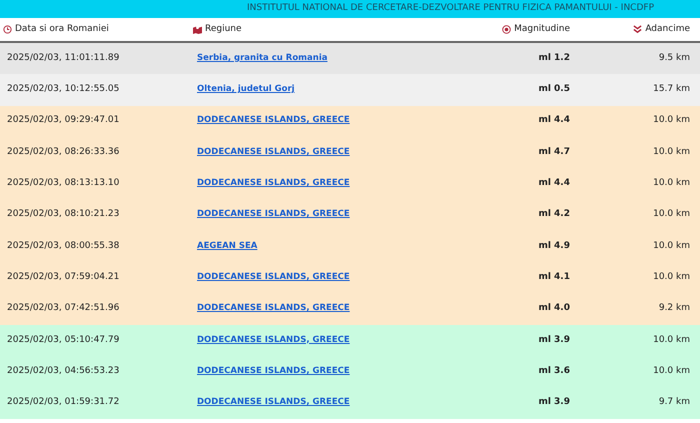 The width and height of the screenshot is (700, 423). Describe the element at coordinates (554, 57) in the screenshot. I see `magnitude-cell: ml 1.2` at that location.